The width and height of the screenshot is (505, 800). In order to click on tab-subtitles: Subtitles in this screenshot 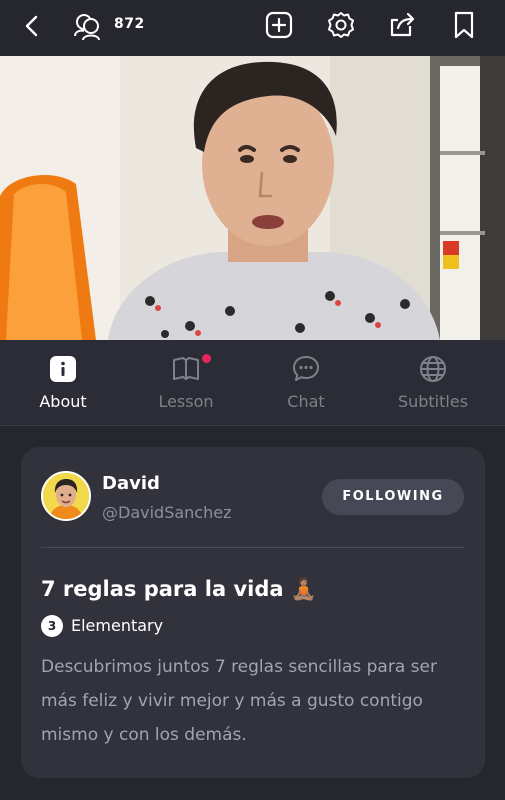, I will do `click(433, 383)`.